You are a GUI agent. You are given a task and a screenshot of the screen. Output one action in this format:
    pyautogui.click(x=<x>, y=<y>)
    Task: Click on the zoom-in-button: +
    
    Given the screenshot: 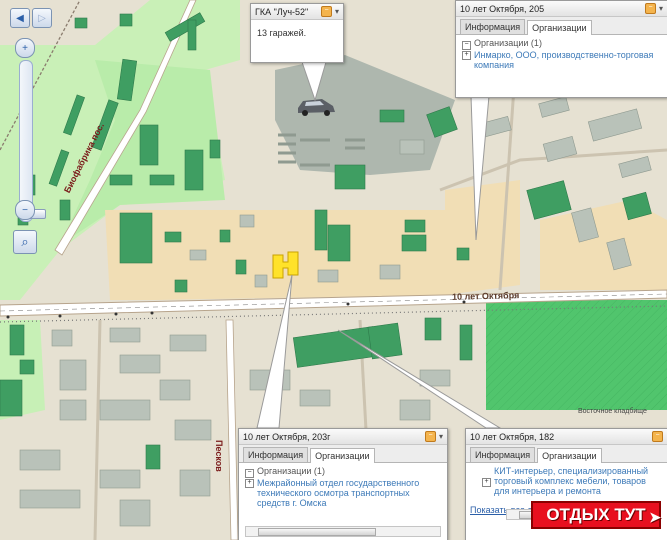 What is the action you would take?
    pyautogui.click(x=25, y=48)
    